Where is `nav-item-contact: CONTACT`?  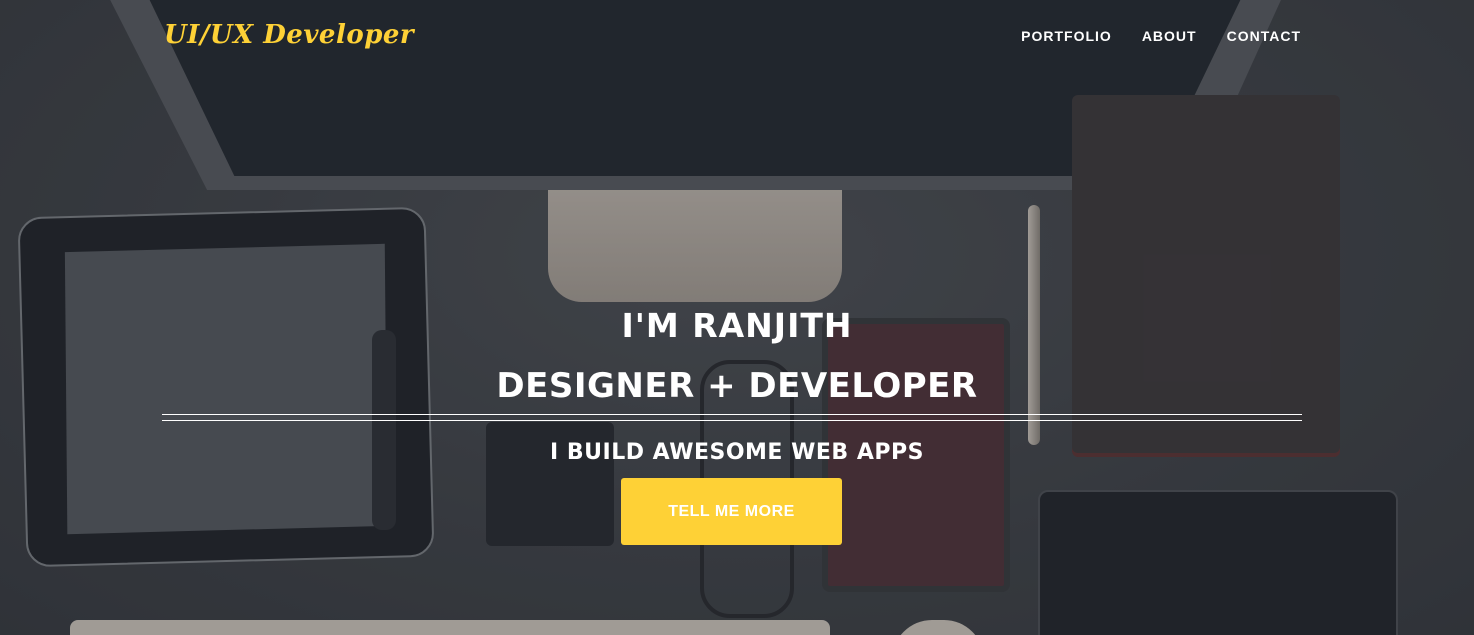 nav-item-contact: CONTACT is located at coordinates (1264, 36).